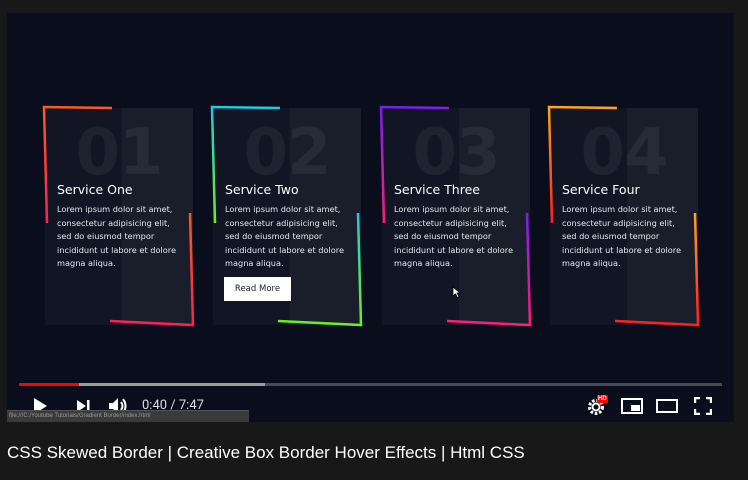  Describe the element at coordinates (287, 153) in the screenshot. I see `card-number: 02` at that location.